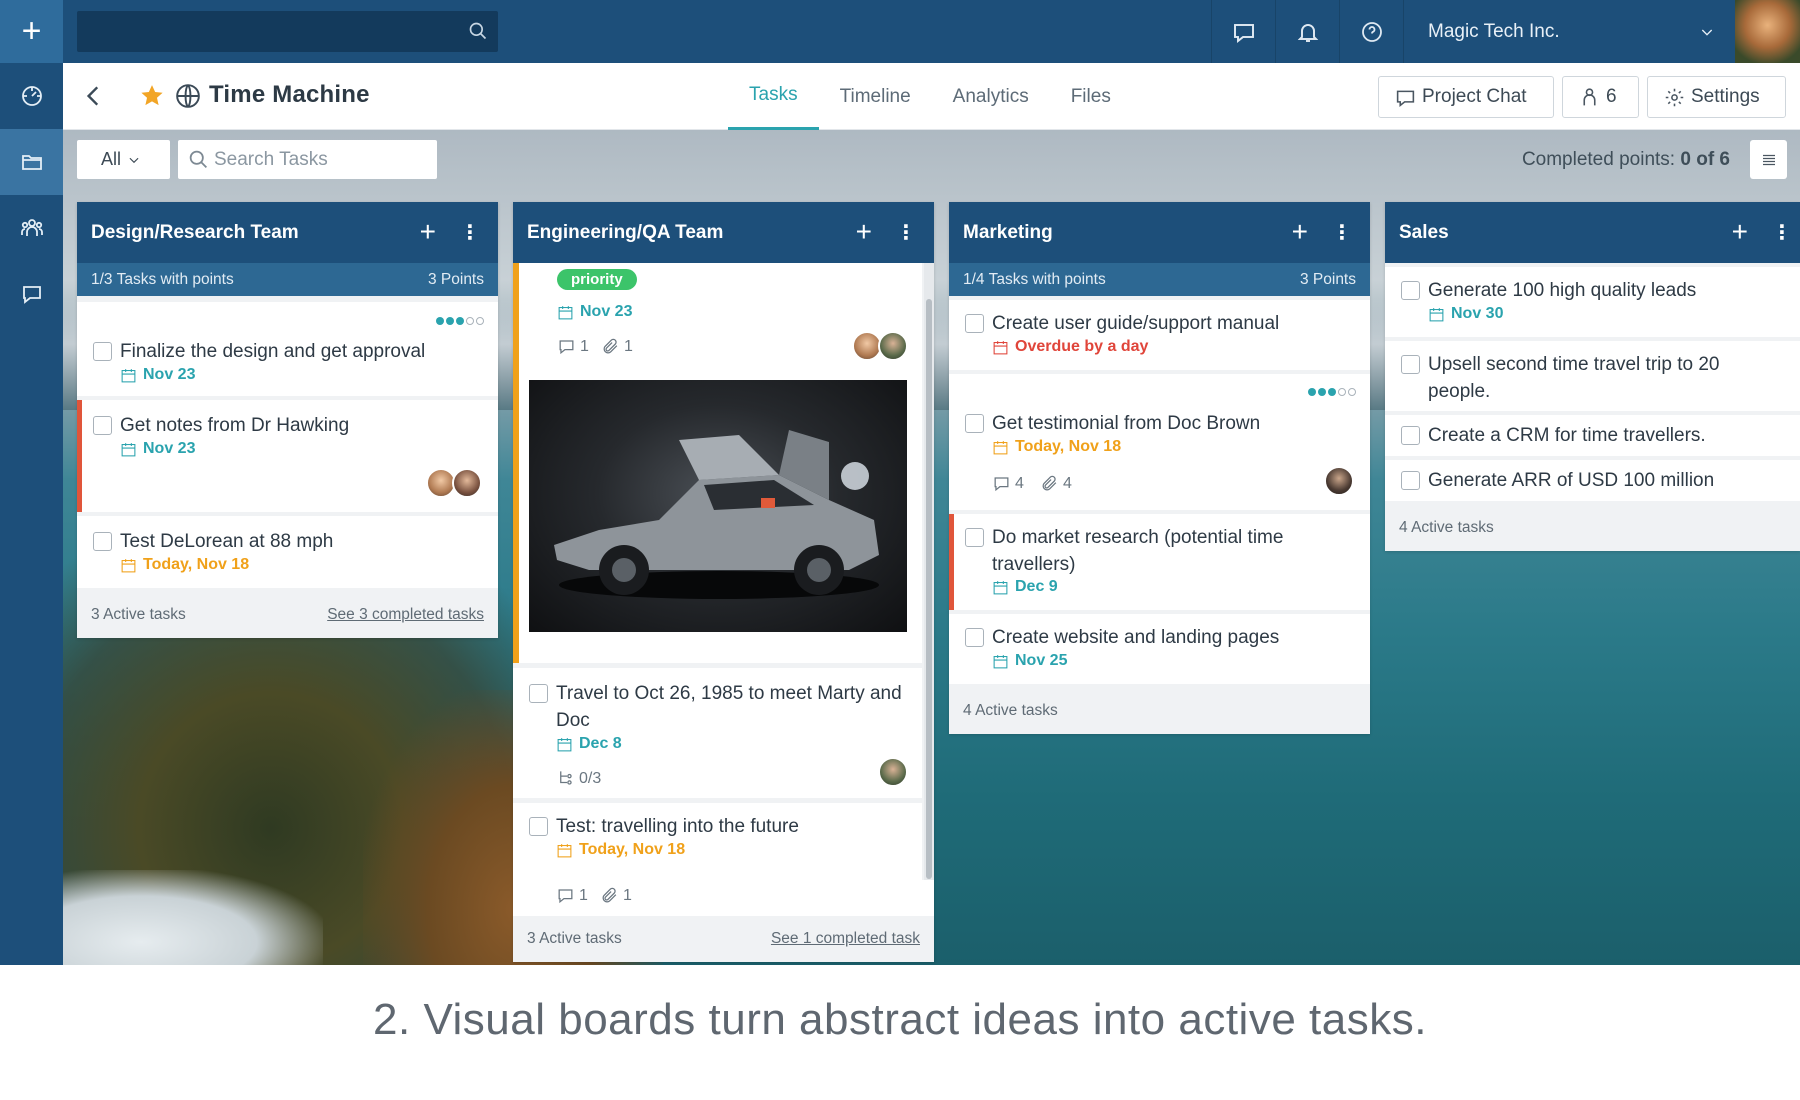 This screenshot has height=1100, width=1800. I want to click on settings-button: Settings, so click(1716, 97).